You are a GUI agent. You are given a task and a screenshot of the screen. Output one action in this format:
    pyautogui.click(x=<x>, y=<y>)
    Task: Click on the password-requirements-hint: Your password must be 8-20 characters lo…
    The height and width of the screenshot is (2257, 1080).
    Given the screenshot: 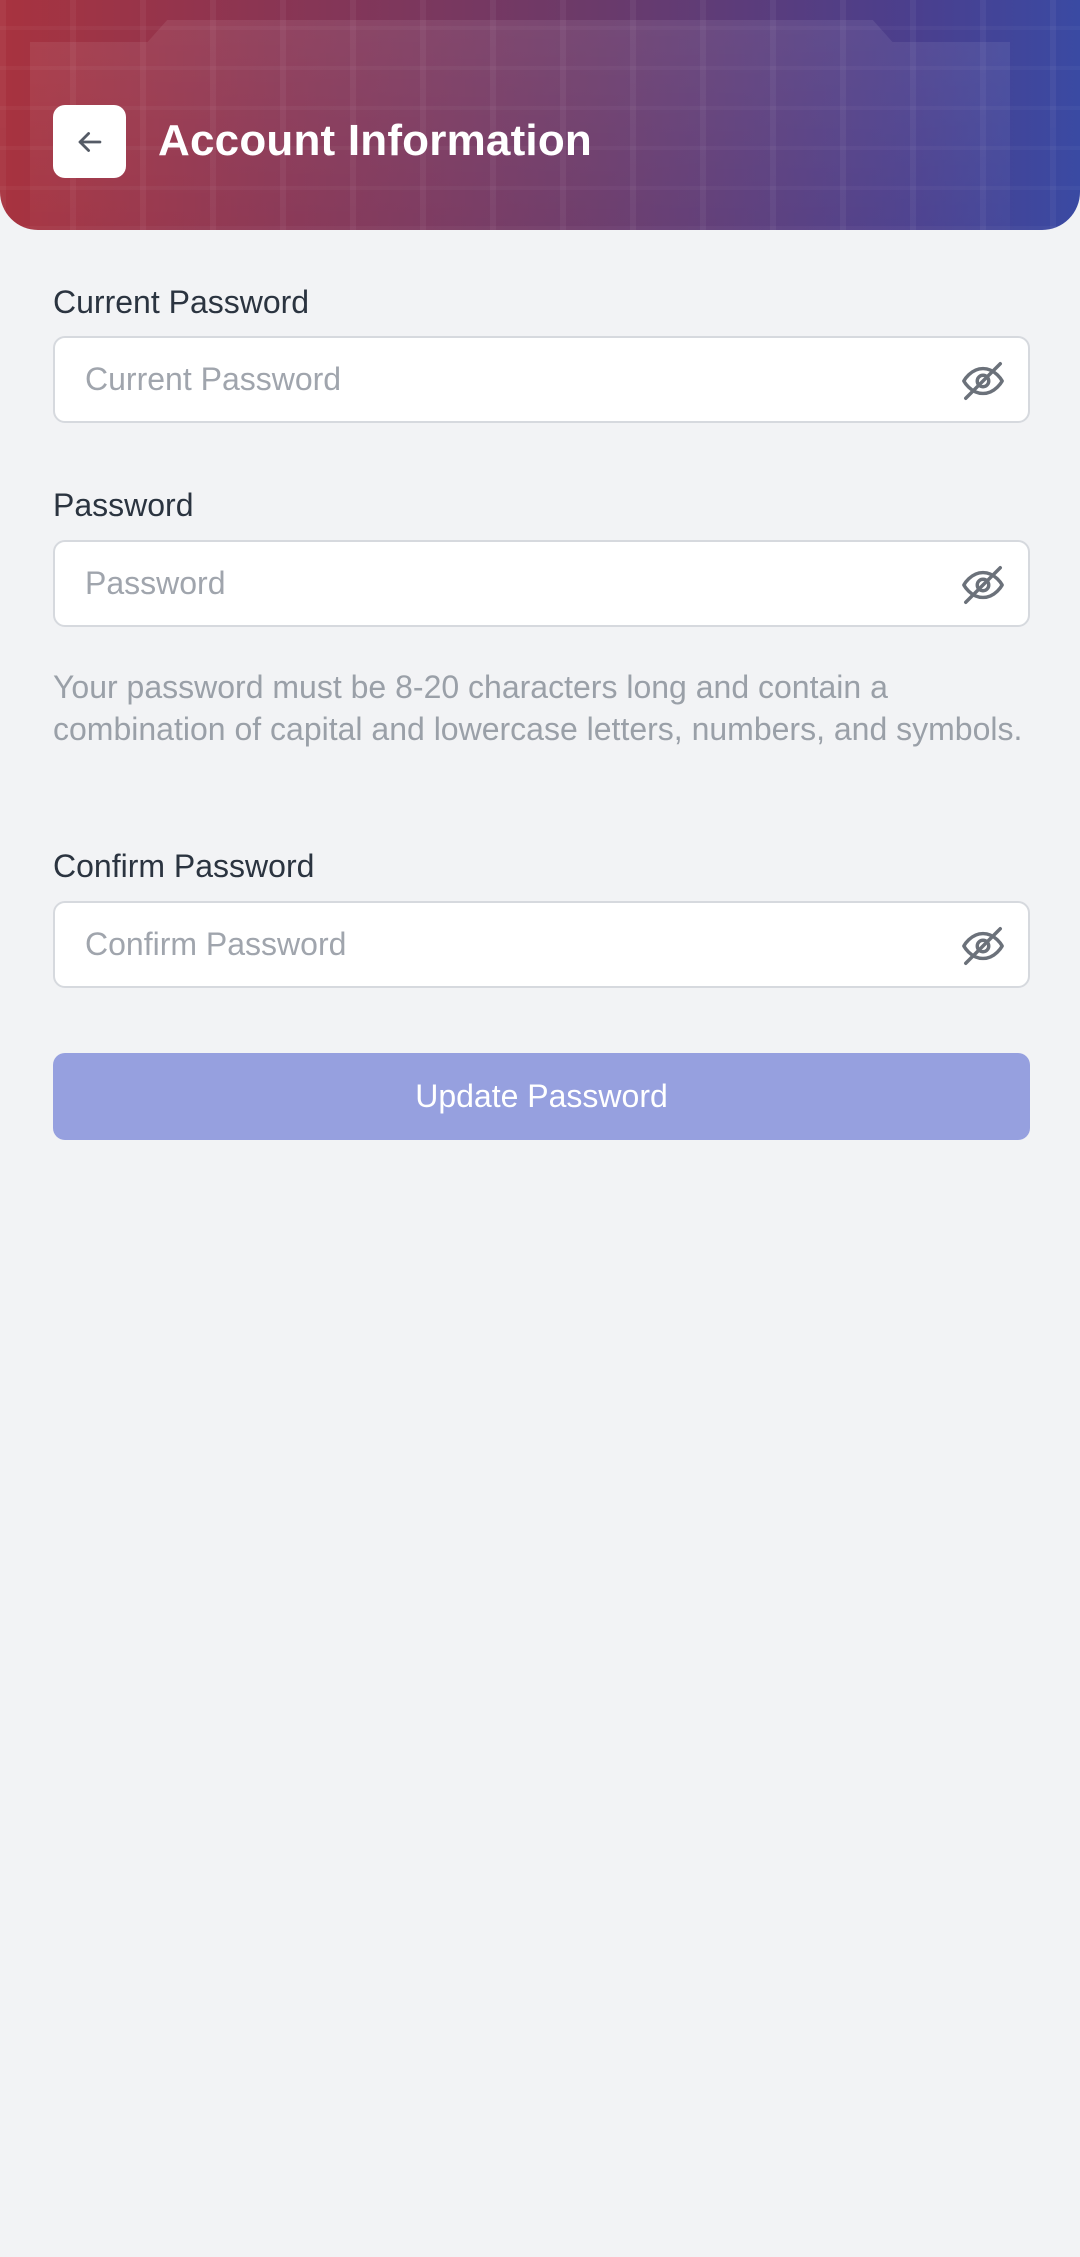 What is the action you would take?
    pyautogui.click(x=538, y=708)
    